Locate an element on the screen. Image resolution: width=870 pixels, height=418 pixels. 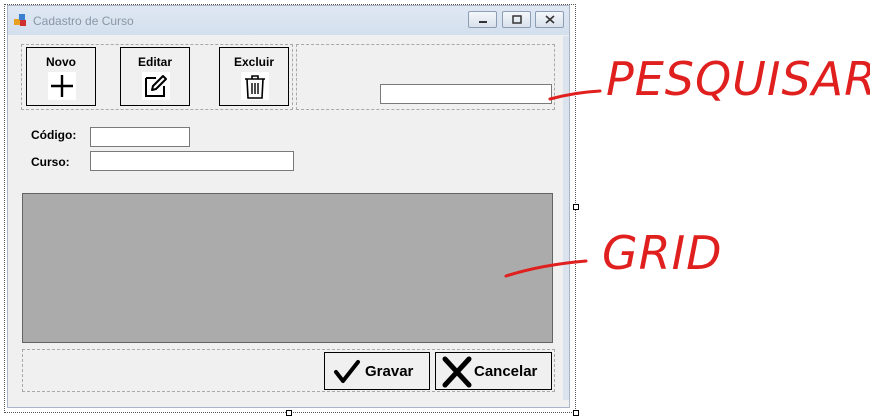
maximize-icon is located at coordinates (516, 19).